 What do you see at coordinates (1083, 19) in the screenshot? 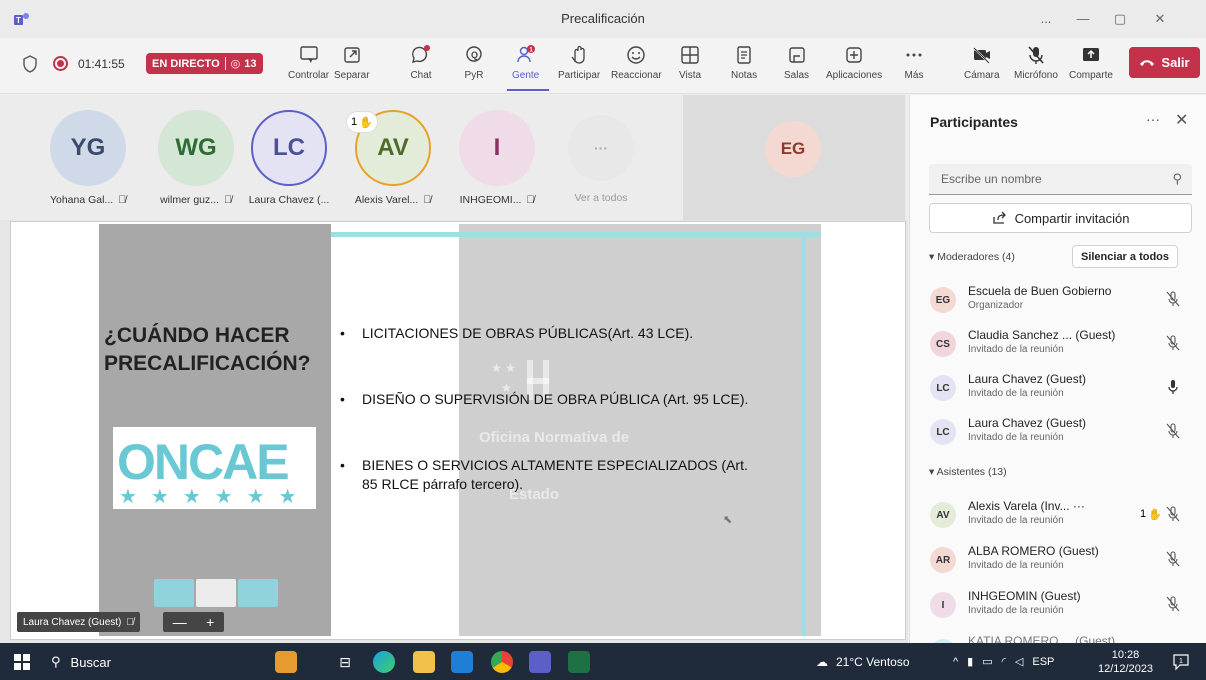
I see `minimize-button: —` at bounding box center [1083, 19].